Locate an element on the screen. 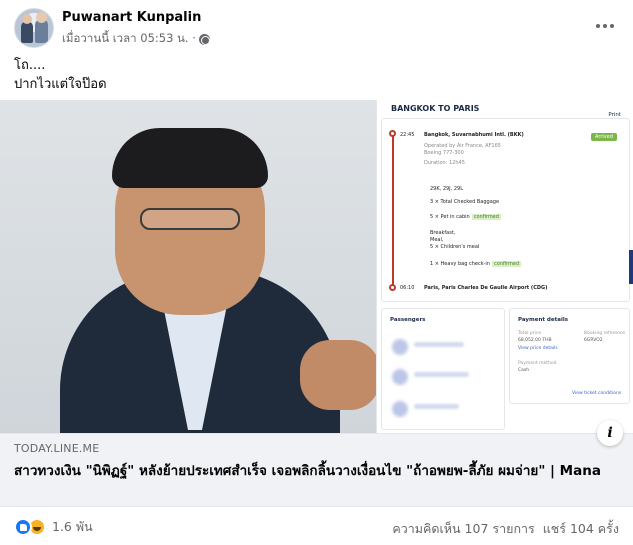 This screenshot has height=545, width=633. status-badge: Arrived is located at coordinates (603, 137).